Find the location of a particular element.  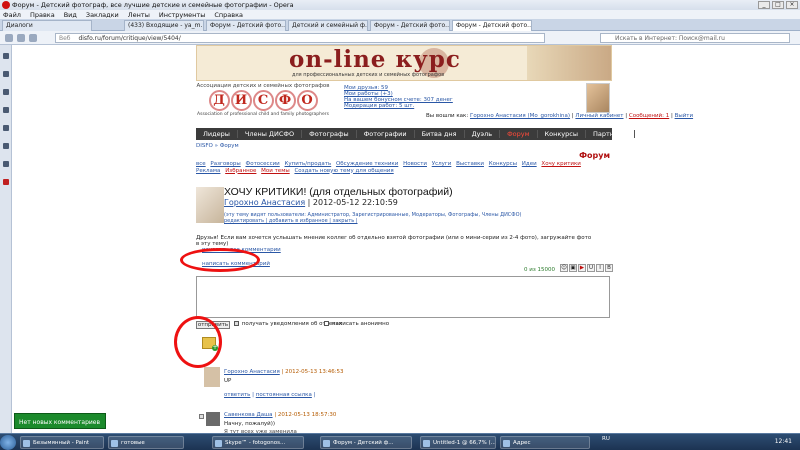

italic-button: I is located at coordinates (600, 268).